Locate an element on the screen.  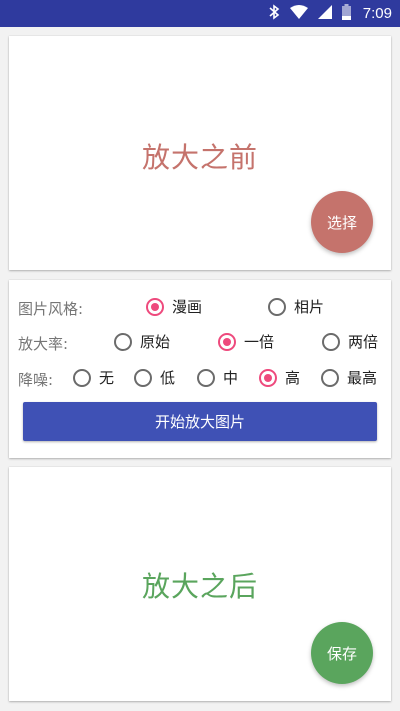
style-label: 图片风格: is located at coordinates (51, 309).